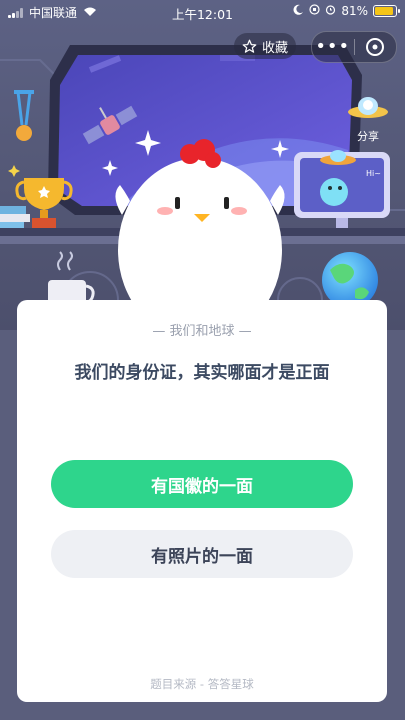 Image resolution: width=405 pixels, height=720 pixels. I want to click on share-button: 分享, so click(368, 117).